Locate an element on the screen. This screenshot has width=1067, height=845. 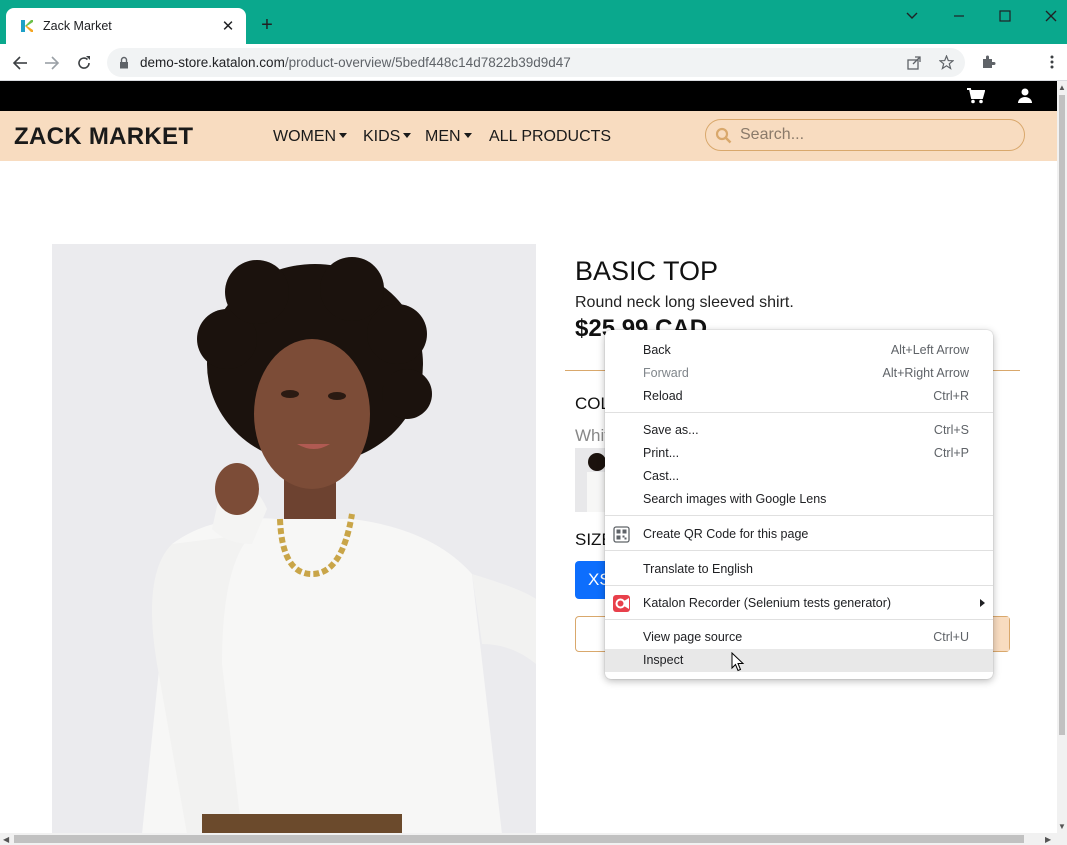
menu-item-shortcut: Ctrl+S is located at coordinates (951, 430).